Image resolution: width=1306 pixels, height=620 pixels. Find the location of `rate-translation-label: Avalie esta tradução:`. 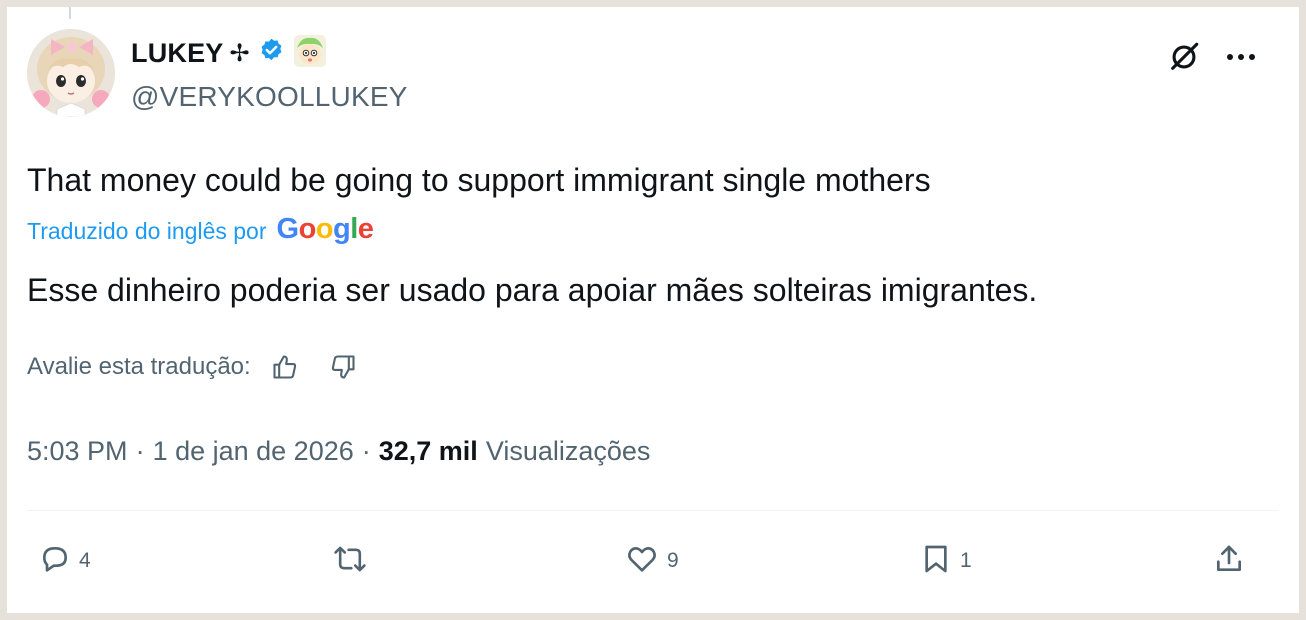

rate-translation-label: Avalie esta tradução: is located at coordinates (139, 366).